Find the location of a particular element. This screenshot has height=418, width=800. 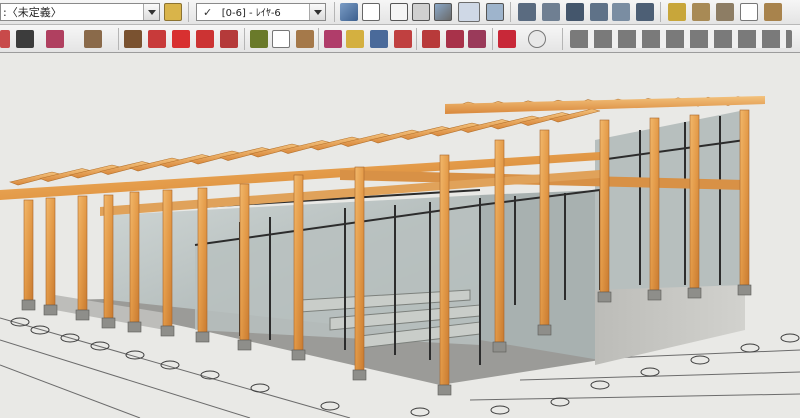

front-view-icon is located at coordinates (575, 12).